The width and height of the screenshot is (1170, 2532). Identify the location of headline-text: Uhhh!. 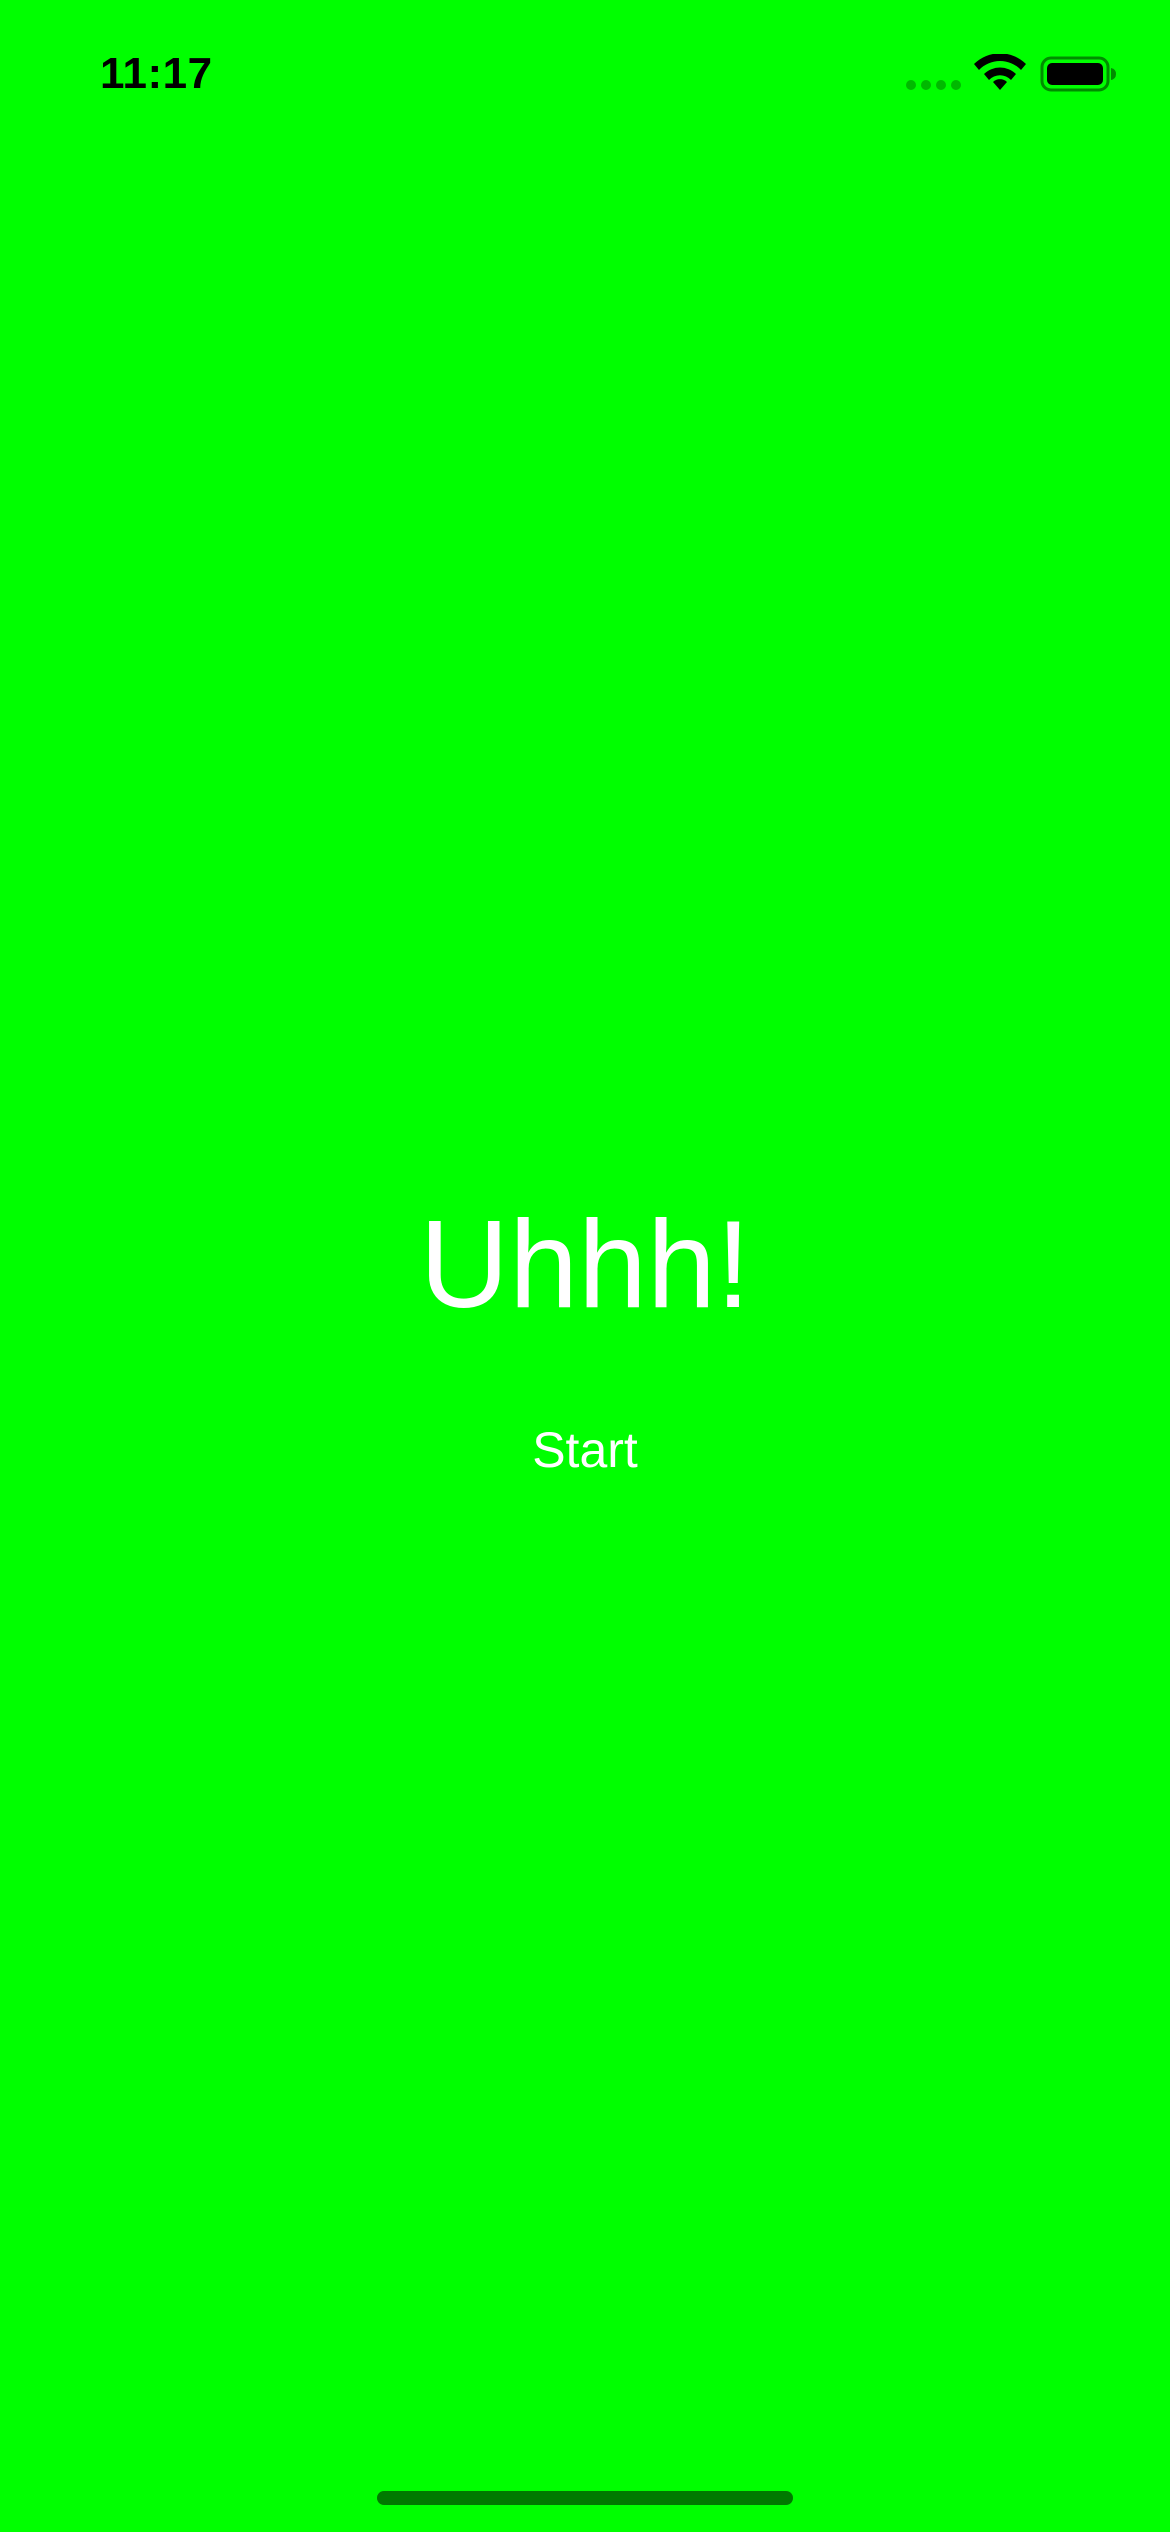
(585, 1265).